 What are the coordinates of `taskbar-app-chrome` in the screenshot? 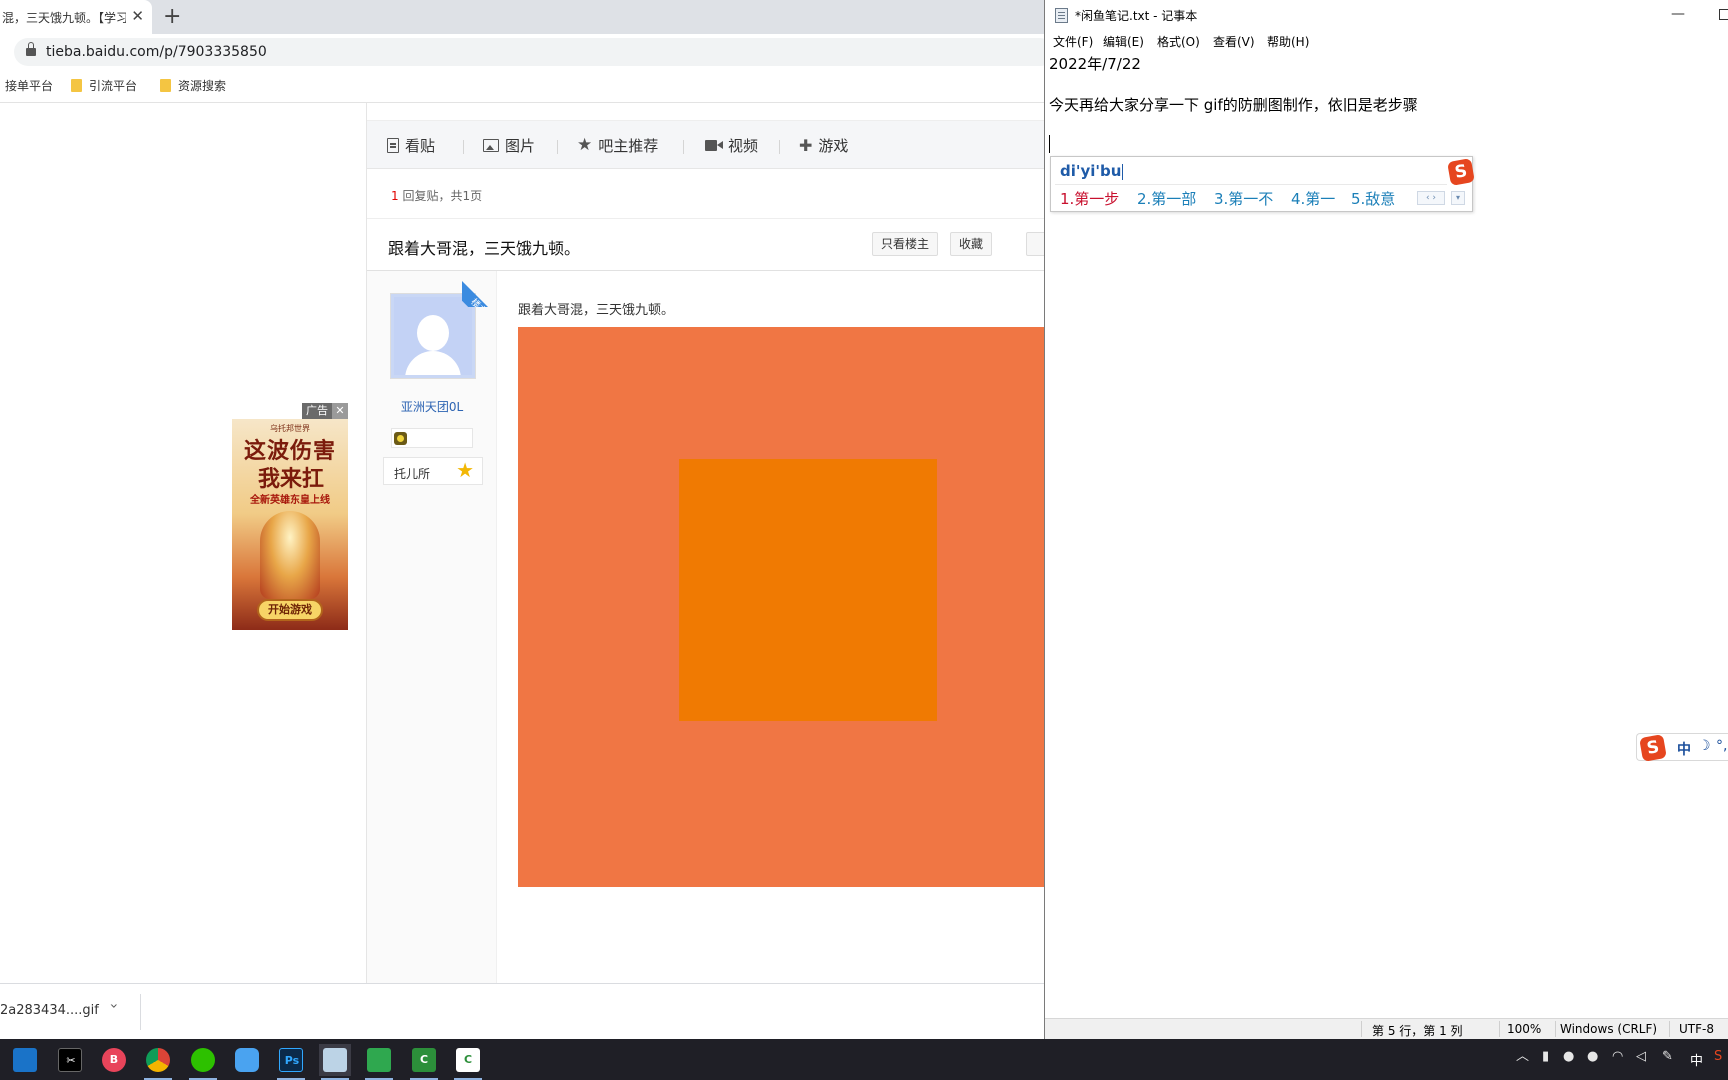 It's located at (158, 1062).